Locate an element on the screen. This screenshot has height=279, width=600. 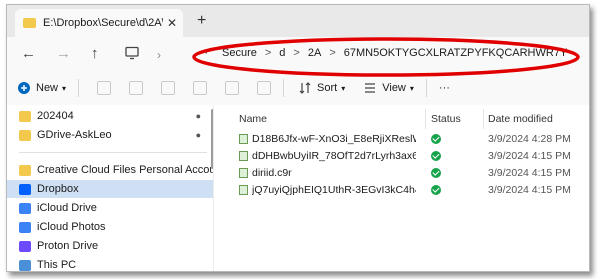
new-button: New ▾ is located at coordinates (41, 88).